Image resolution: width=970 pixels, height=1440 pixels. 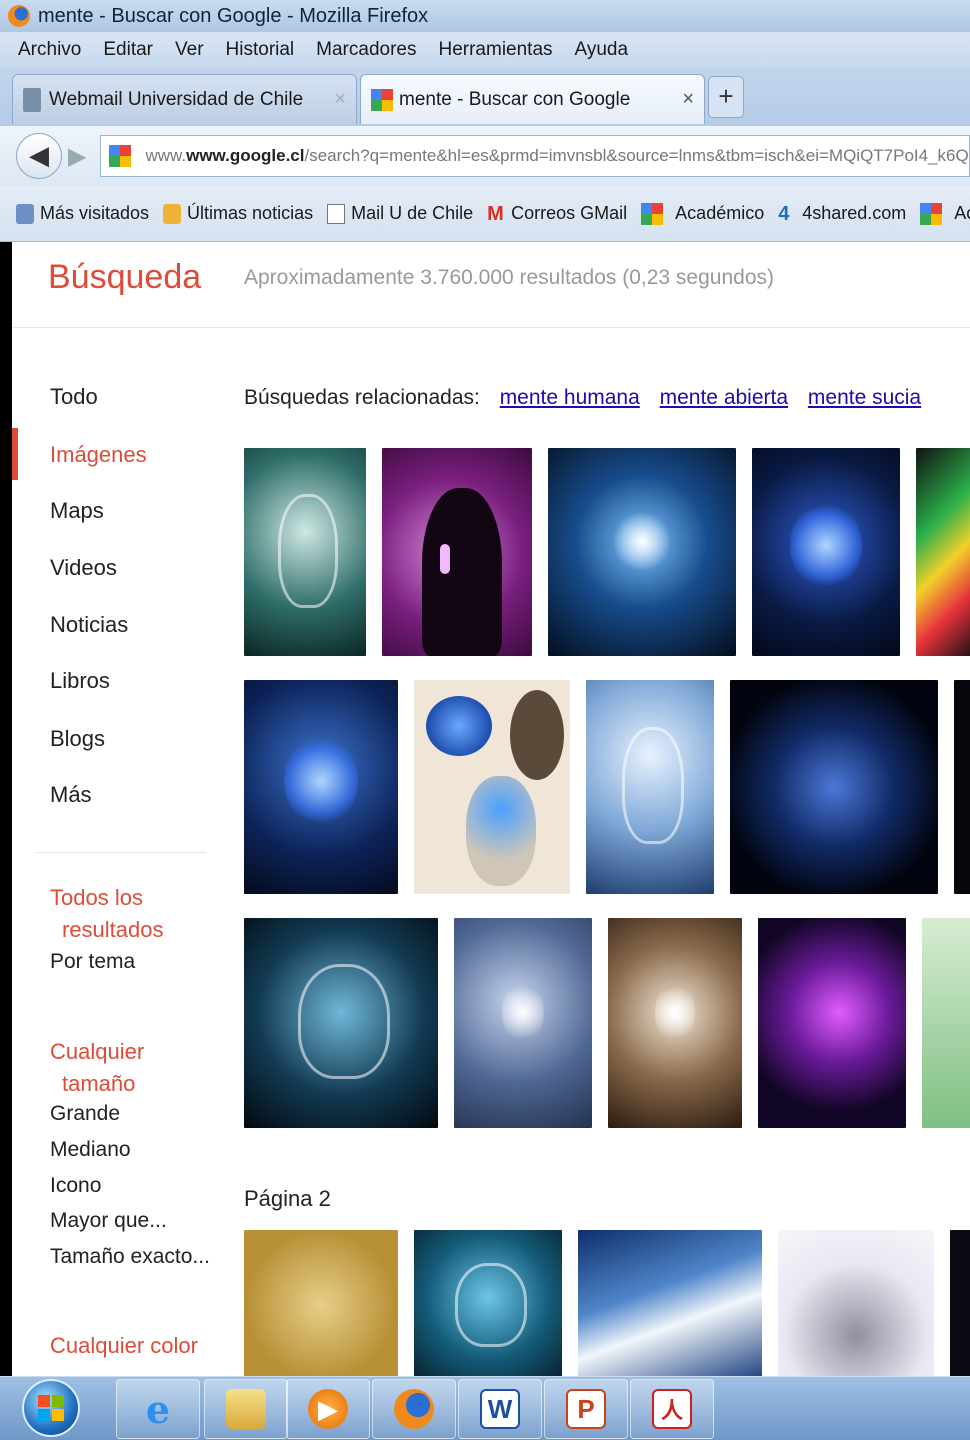 What do you see at coordinates (98, 455) in the screenshot?
I see `nav-imagenes: Imágenes` at bounding box center [98, 455].